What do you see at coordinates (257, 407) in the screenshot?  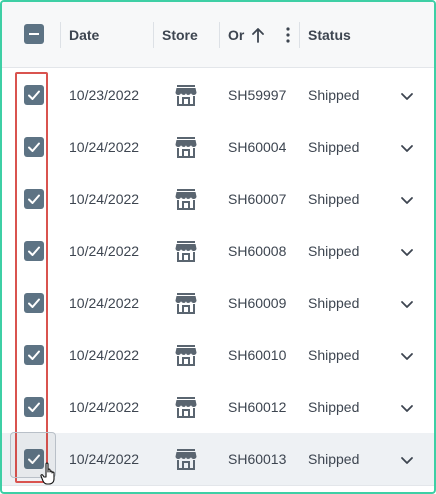 I see `row-order-number: SH60012` at bounding box center [257, 407].